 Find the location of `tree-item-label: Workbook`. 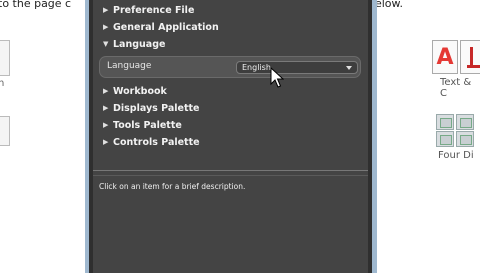

tree-item-label: Workbook is located at coordinates (140, 91).